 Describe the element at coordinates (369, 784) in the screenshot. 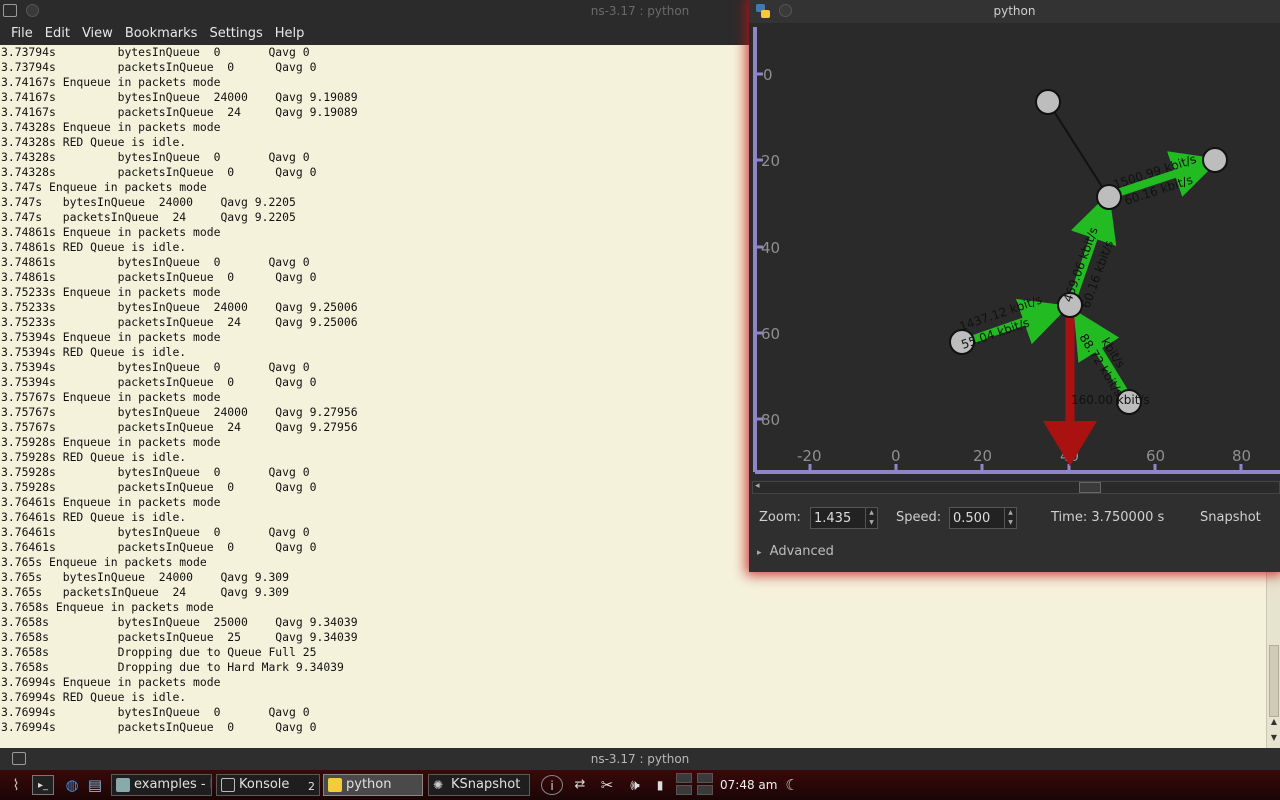

I see `task-label: python` at that location.